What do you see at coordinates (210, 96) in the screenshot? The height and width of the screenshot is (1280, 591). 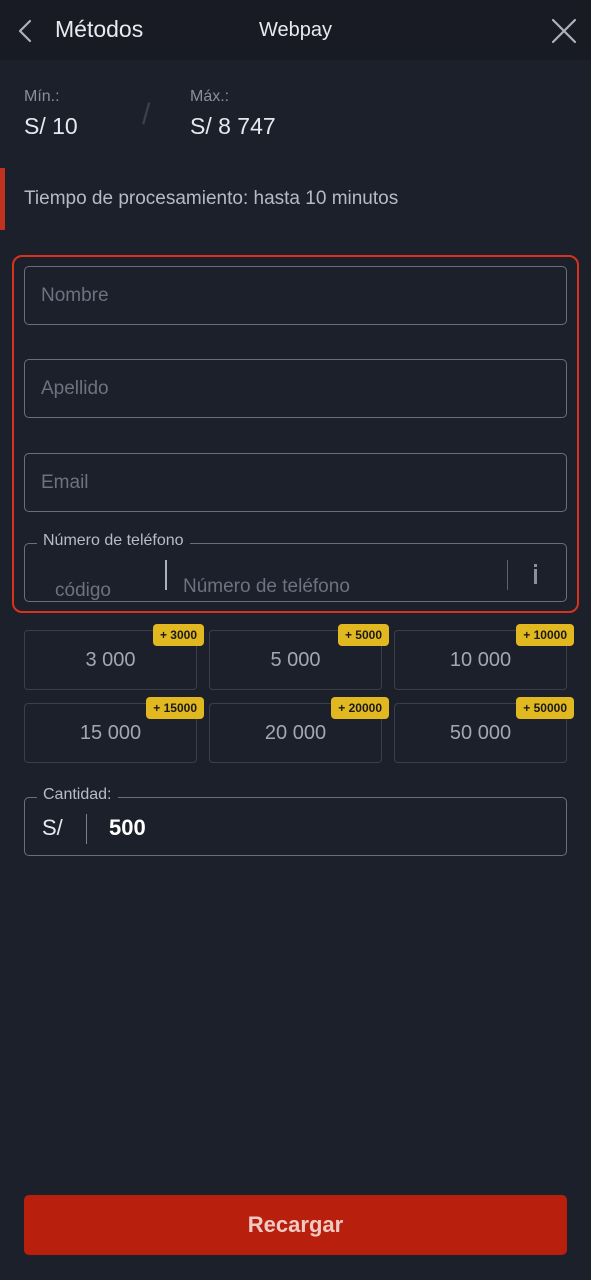 I see `max-label: Máx.:` at bounding box center [210, 96].